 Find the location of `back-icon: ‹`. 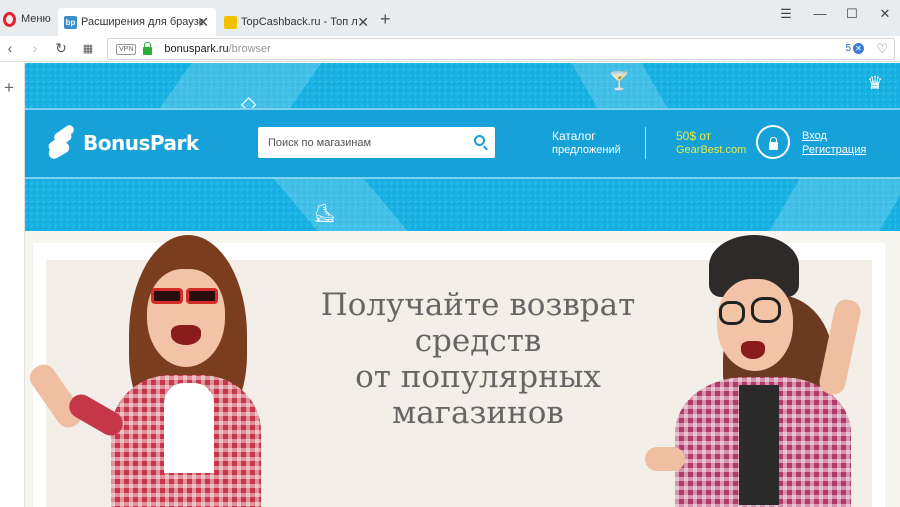

back-icon: ‹ is located at coordinates (10, 48).